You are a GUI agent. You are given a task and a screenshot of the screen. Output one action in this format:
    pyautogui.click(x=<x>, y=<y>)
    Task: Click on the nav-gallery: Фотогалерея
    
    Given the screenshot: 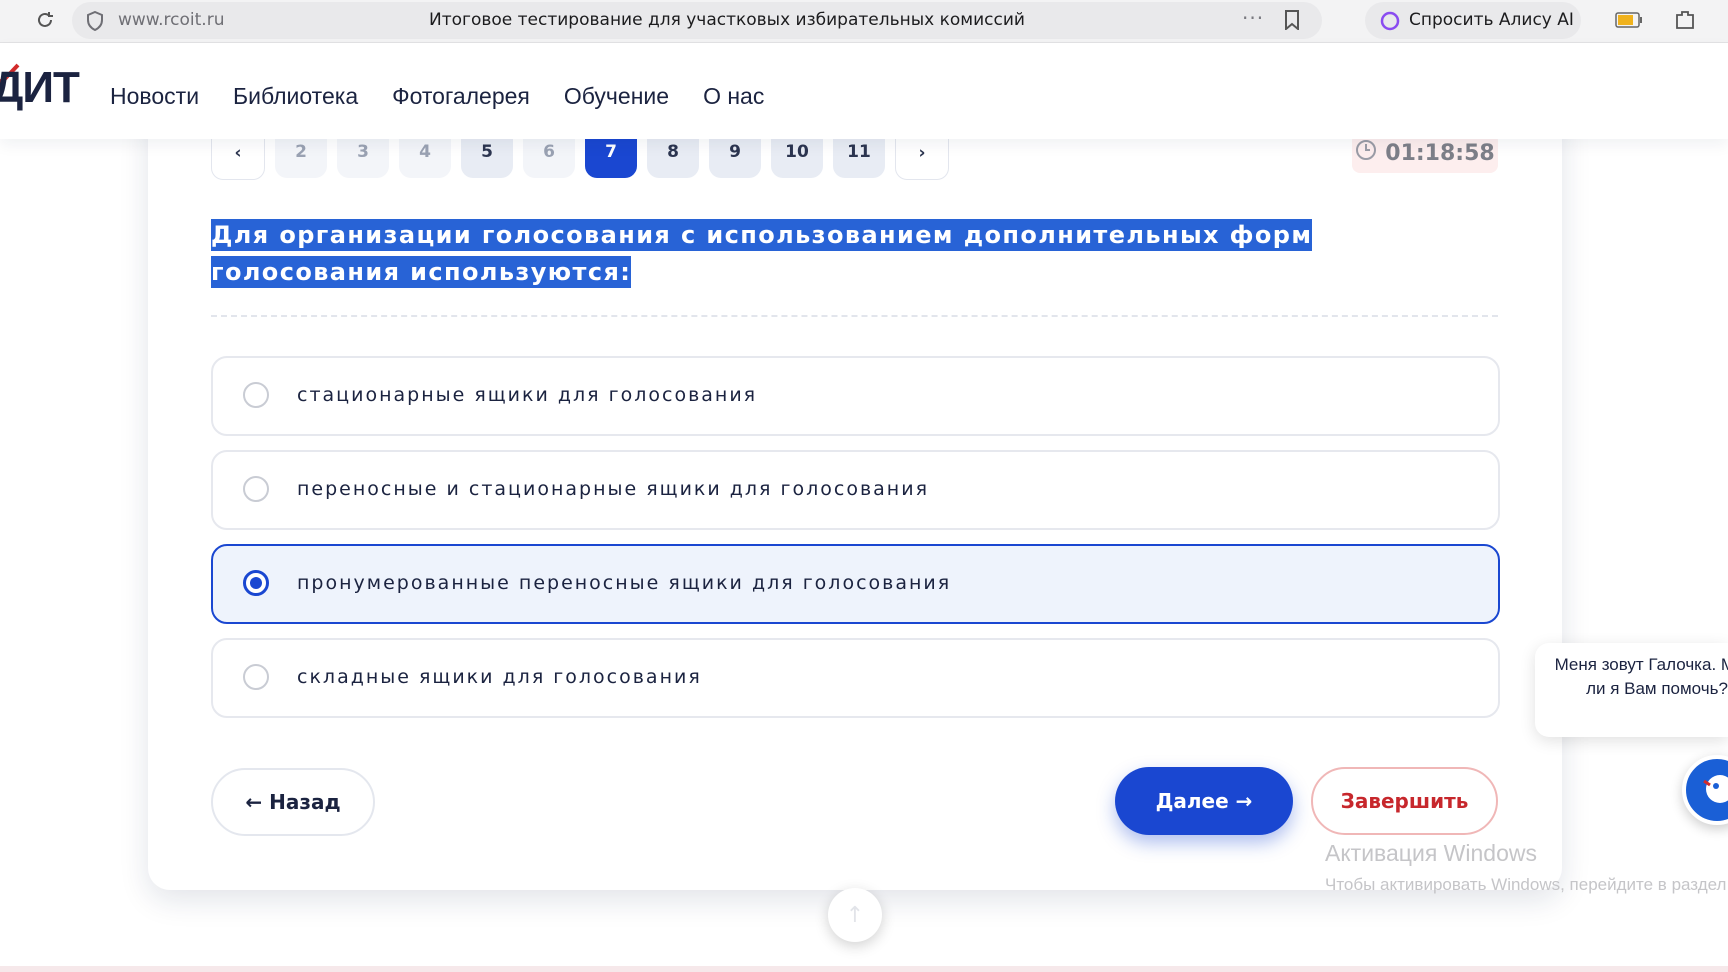 What is the action you would take?
    pyautogui.click(x=461, y=96)
    